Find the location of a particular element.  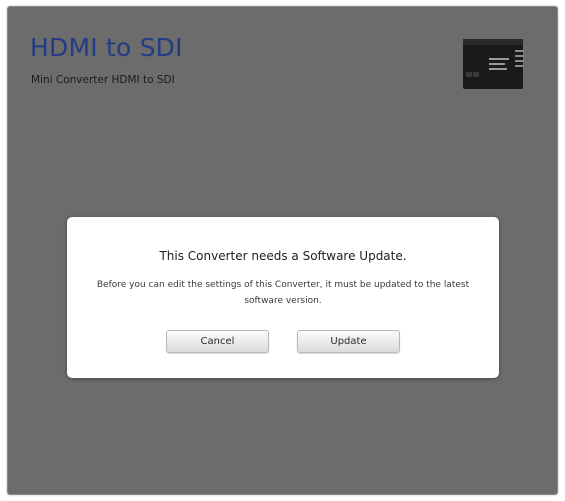

device-icon is located at coordinates (493, 64).